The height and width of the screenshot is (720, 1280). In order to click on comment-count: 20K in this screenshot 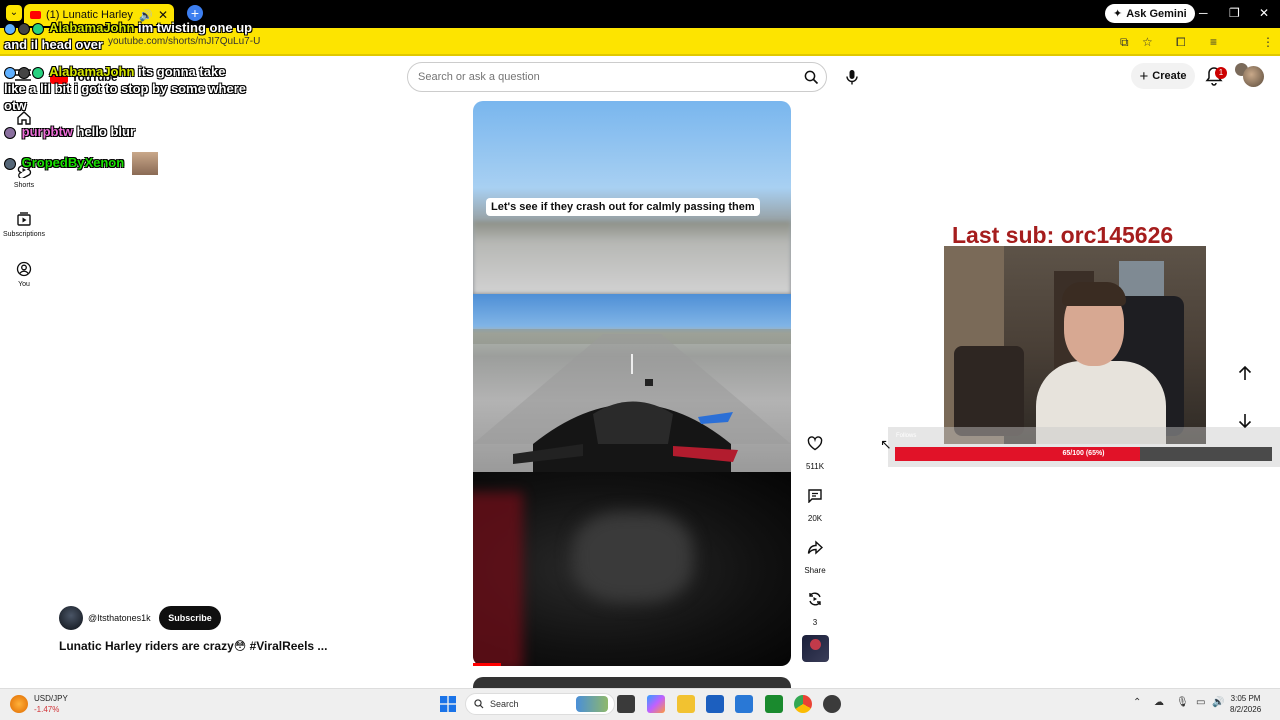, I will do `click(815, 518)`.